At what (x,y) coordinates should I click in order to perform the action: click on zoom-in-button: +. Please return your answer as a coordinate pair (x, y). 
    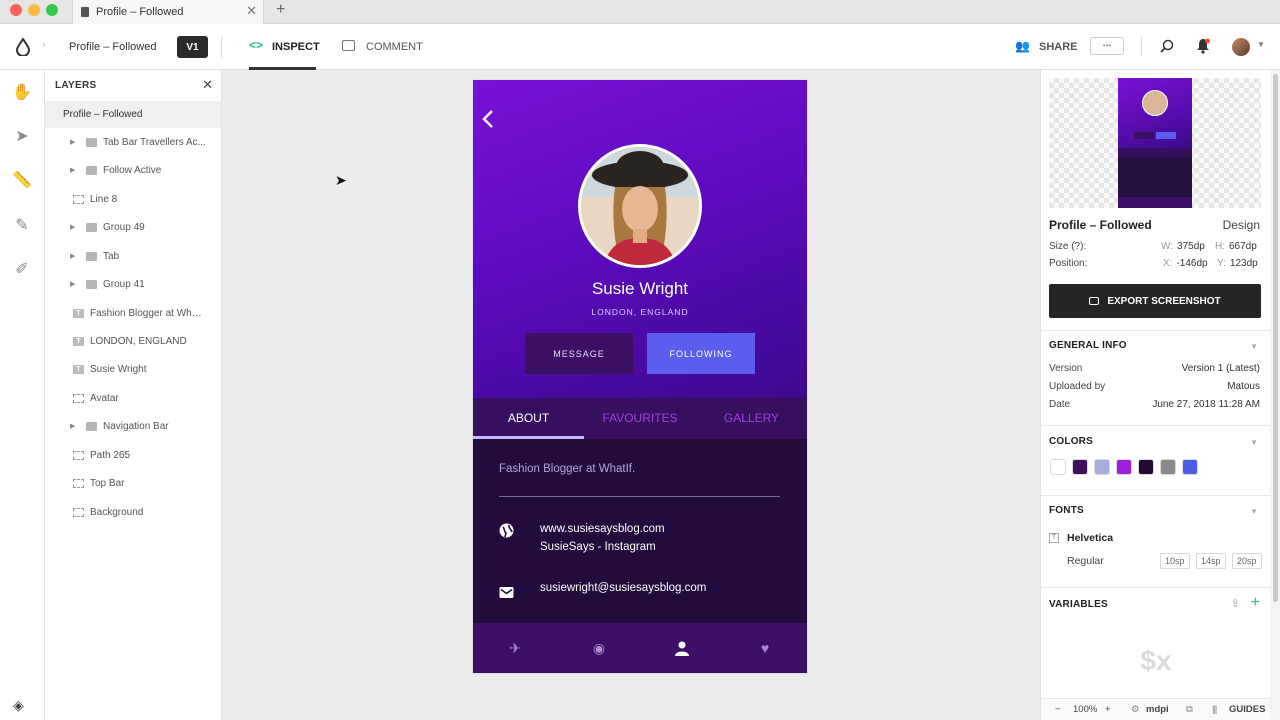
    Looking at the image, I should click on (1108, 709).